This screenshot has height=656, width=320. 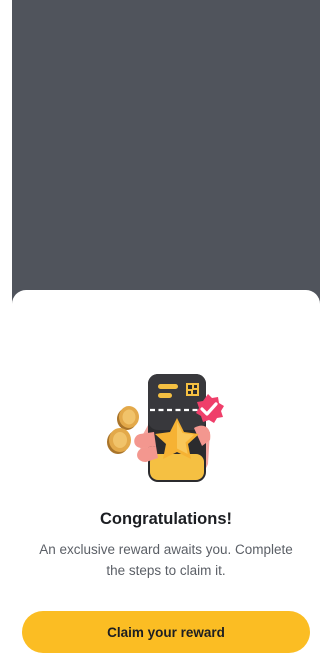 What do you see at coordinates (165, 428) in the screenshot?
I see `reward-ticket-phone-icon` at bounding box center [165, 428].